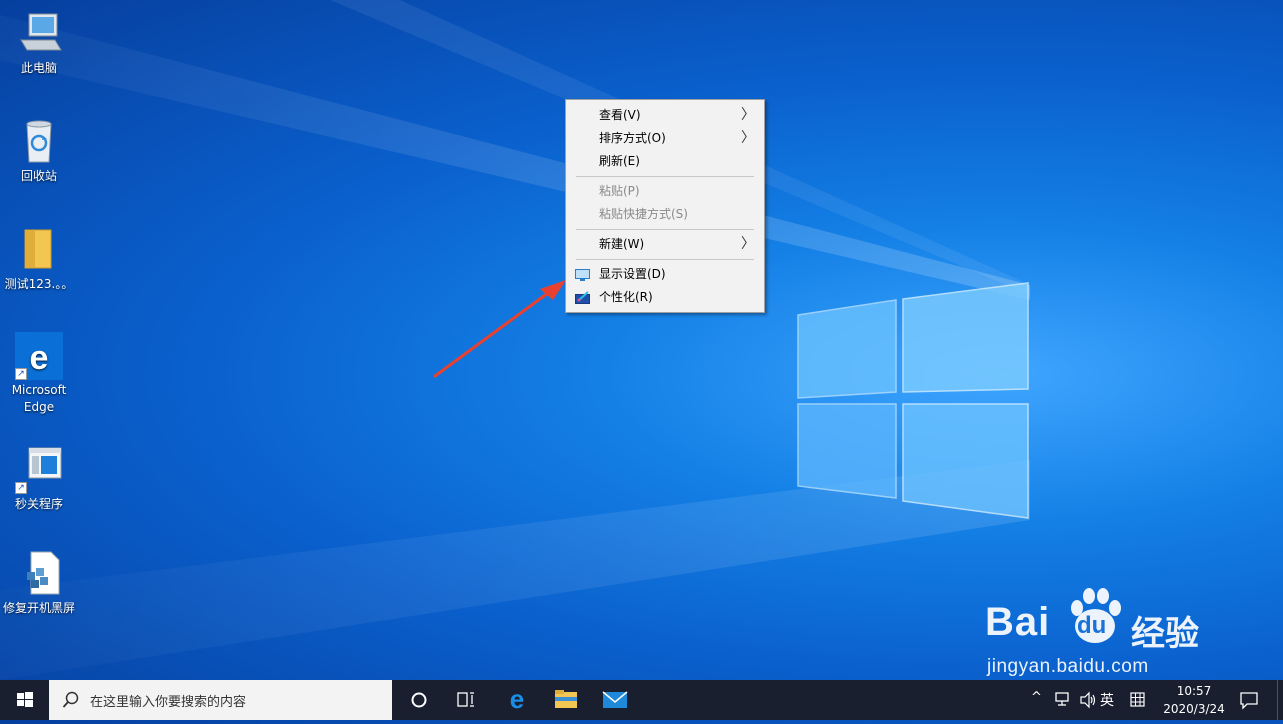 The image size is (1283, 724). Describe the element at coordinates (626, 297) in the screenshot. I see `menu-item-label: 个性化(R)` at that location.